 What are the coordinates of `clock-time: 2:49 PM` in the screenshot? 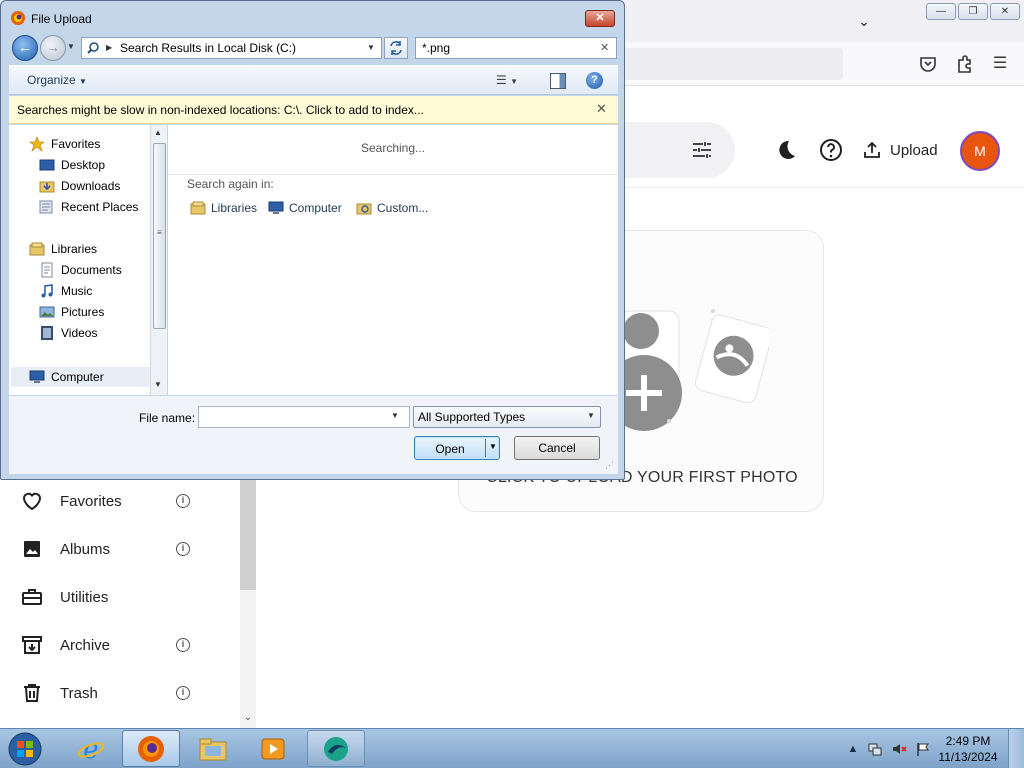 It's located at (968, 741).